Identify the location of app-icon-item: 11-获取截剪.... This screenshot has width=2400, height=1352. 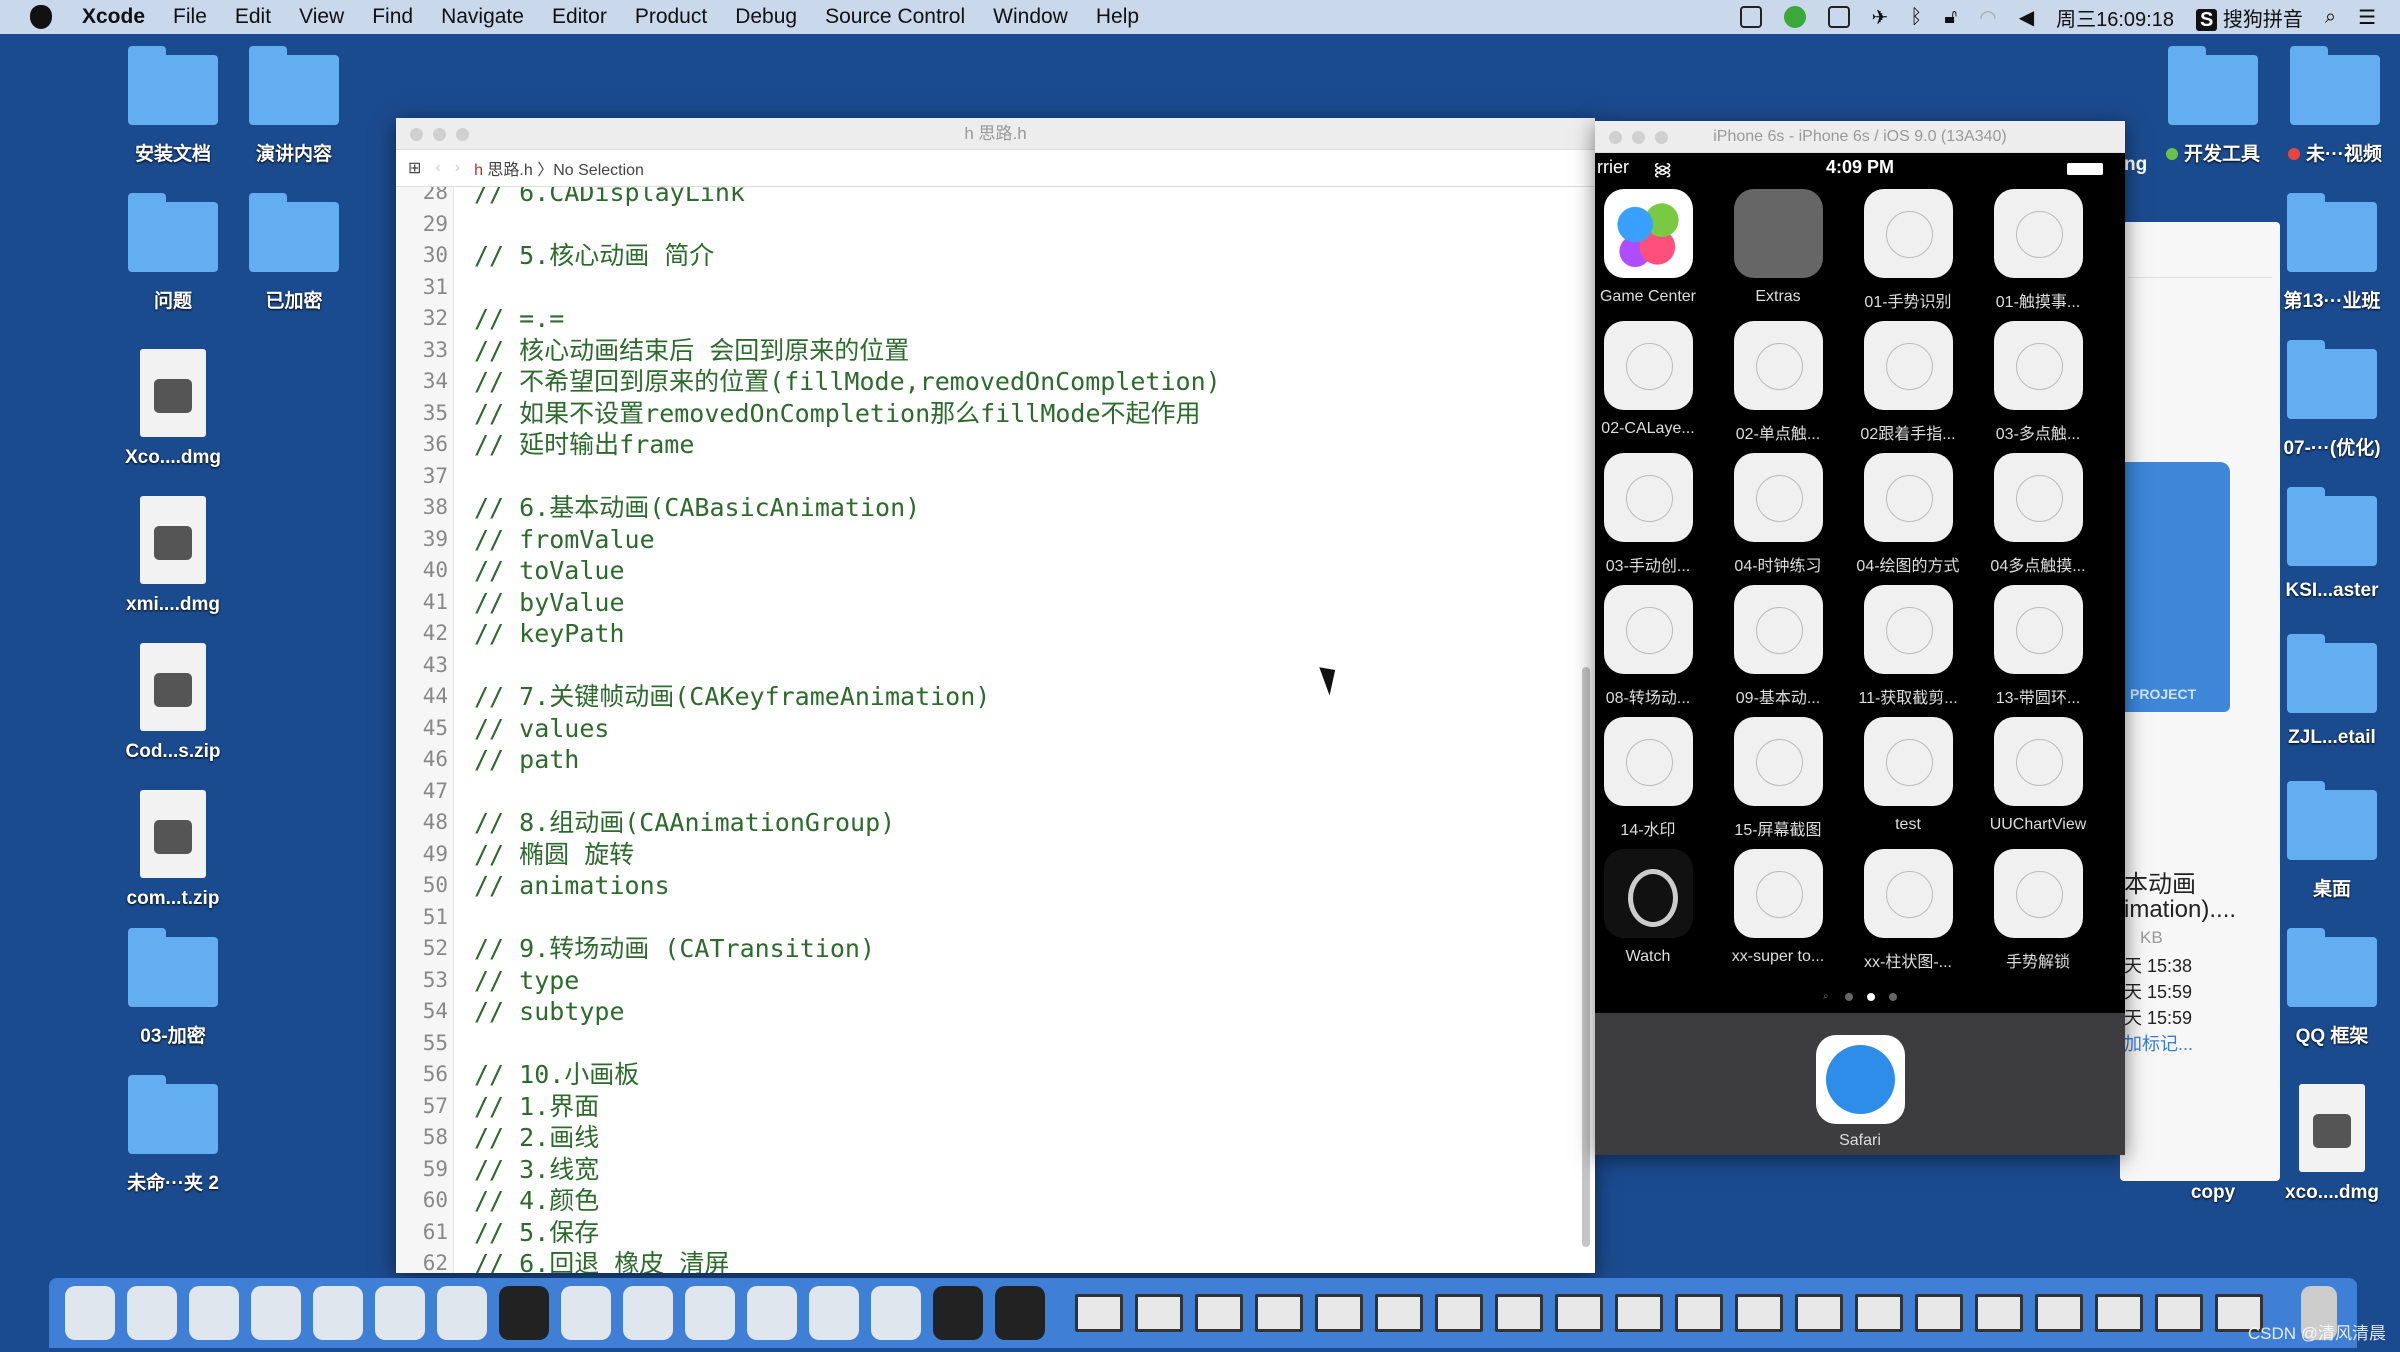
(1908, 646).